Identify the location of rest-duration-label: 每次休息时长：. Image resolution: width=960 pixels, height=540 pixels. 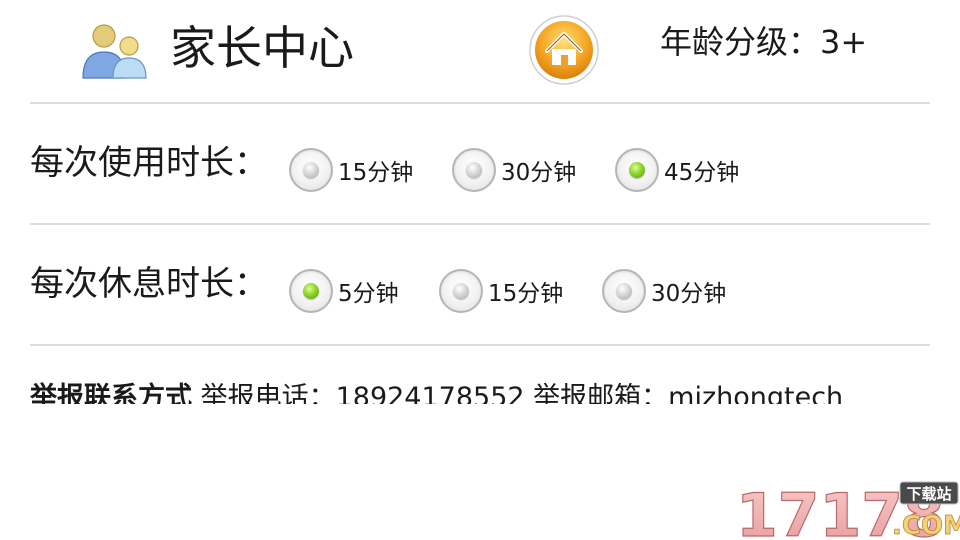
(149, 284).